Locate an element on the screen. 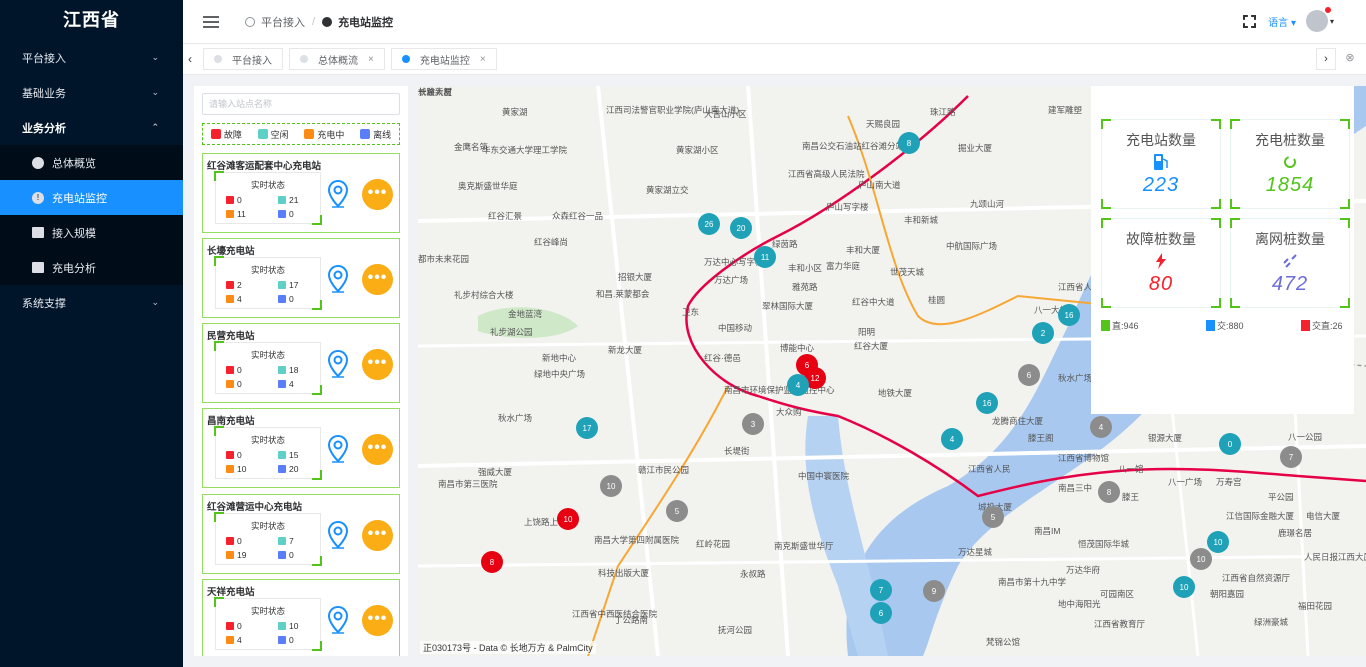 This screenshot has height=667, width=1366. breadcrumb-item: 平台接入 is located at coordinates (283, 22).